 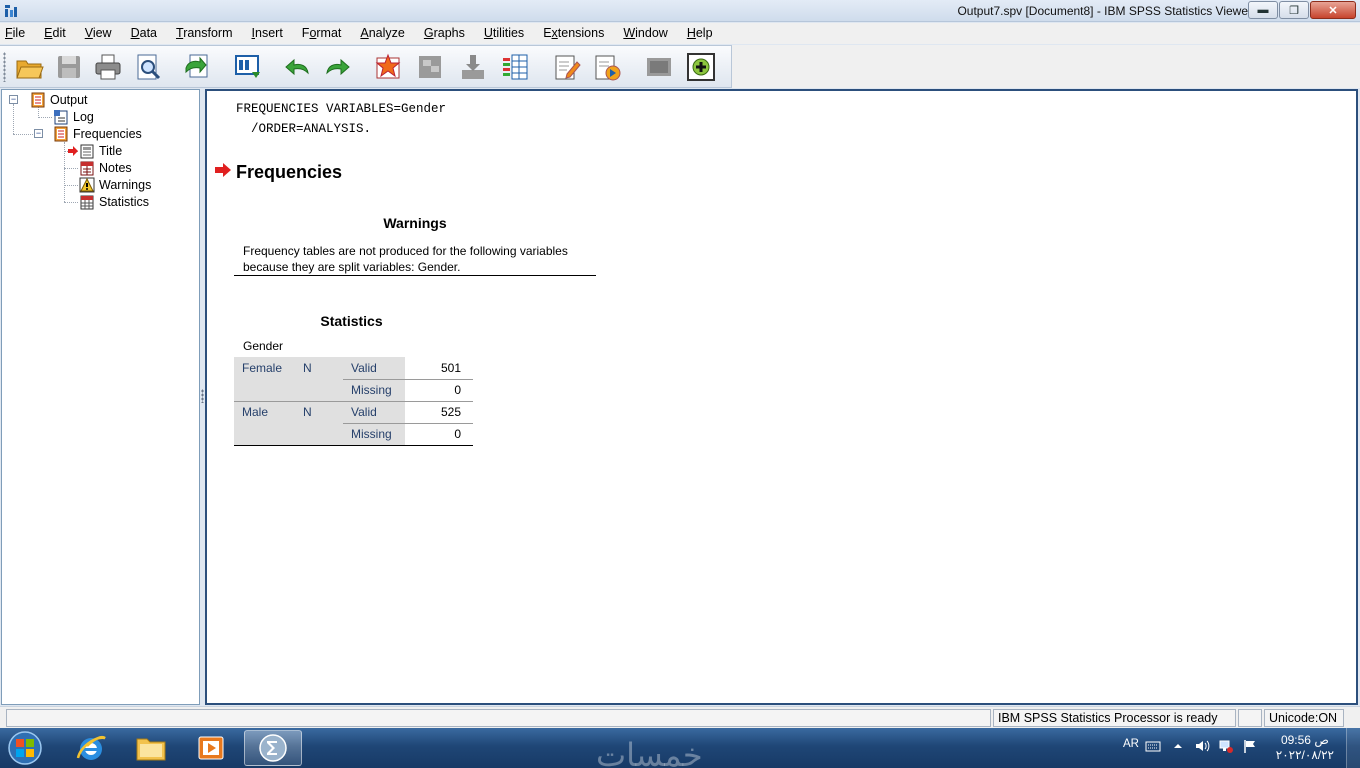 What do you see at coordinates (1353, 748) in the screenshot?
I see `show-desktop-button` at bounding box center [1353, 748].